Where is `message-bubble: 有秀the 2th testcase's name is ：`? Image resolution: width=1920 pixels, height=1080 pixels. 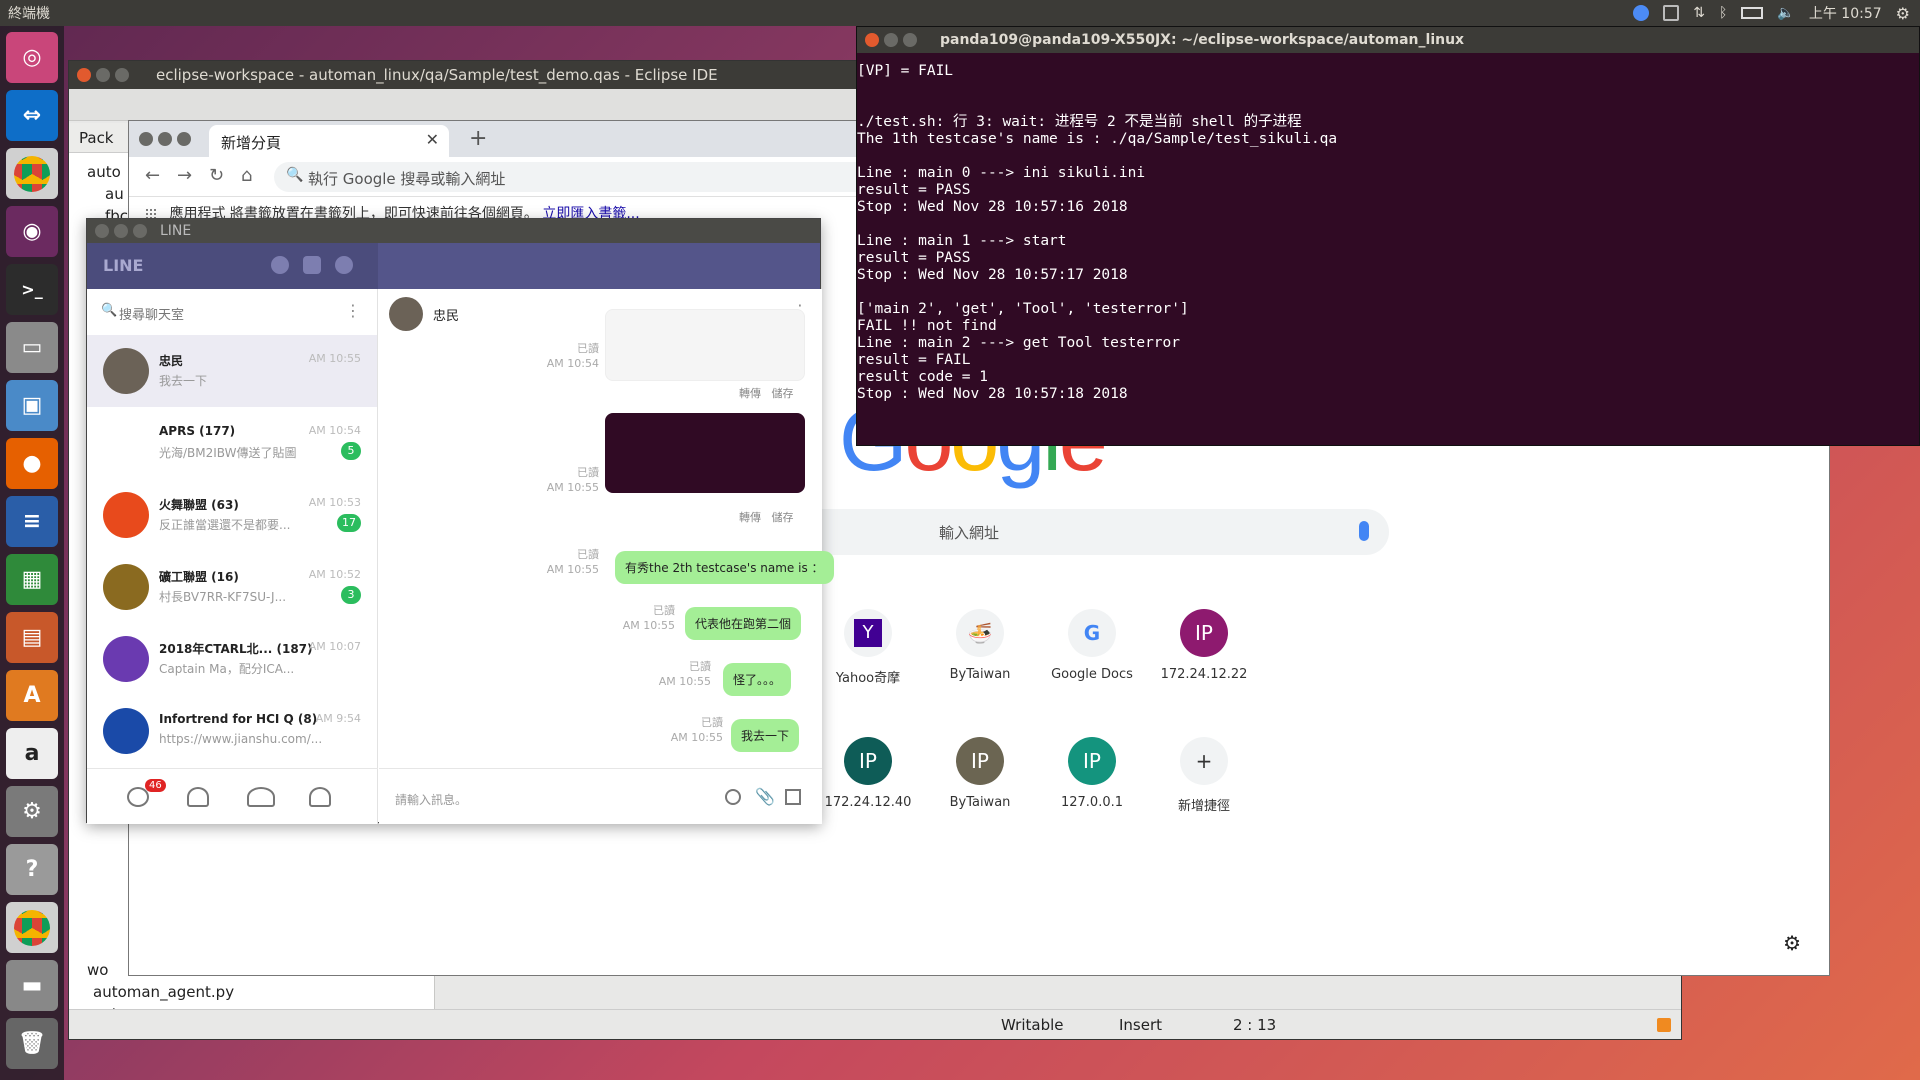 message-bubble: 有秀the 2th testcase's name is ： is located at coordinates (724, 567).